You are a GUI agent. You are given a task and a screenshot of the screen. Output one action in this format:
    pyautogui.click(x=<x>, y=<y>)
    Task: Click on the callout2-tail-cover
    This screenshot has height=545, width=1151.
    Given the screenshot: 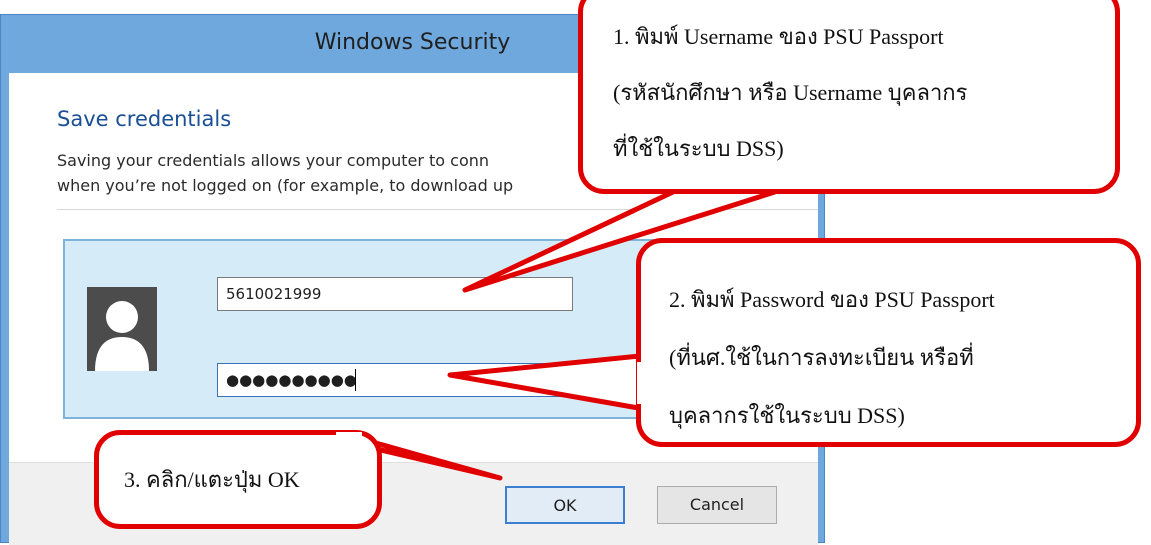 What is the action you would take?
    pyautogui.click(x=644, y=383)
    